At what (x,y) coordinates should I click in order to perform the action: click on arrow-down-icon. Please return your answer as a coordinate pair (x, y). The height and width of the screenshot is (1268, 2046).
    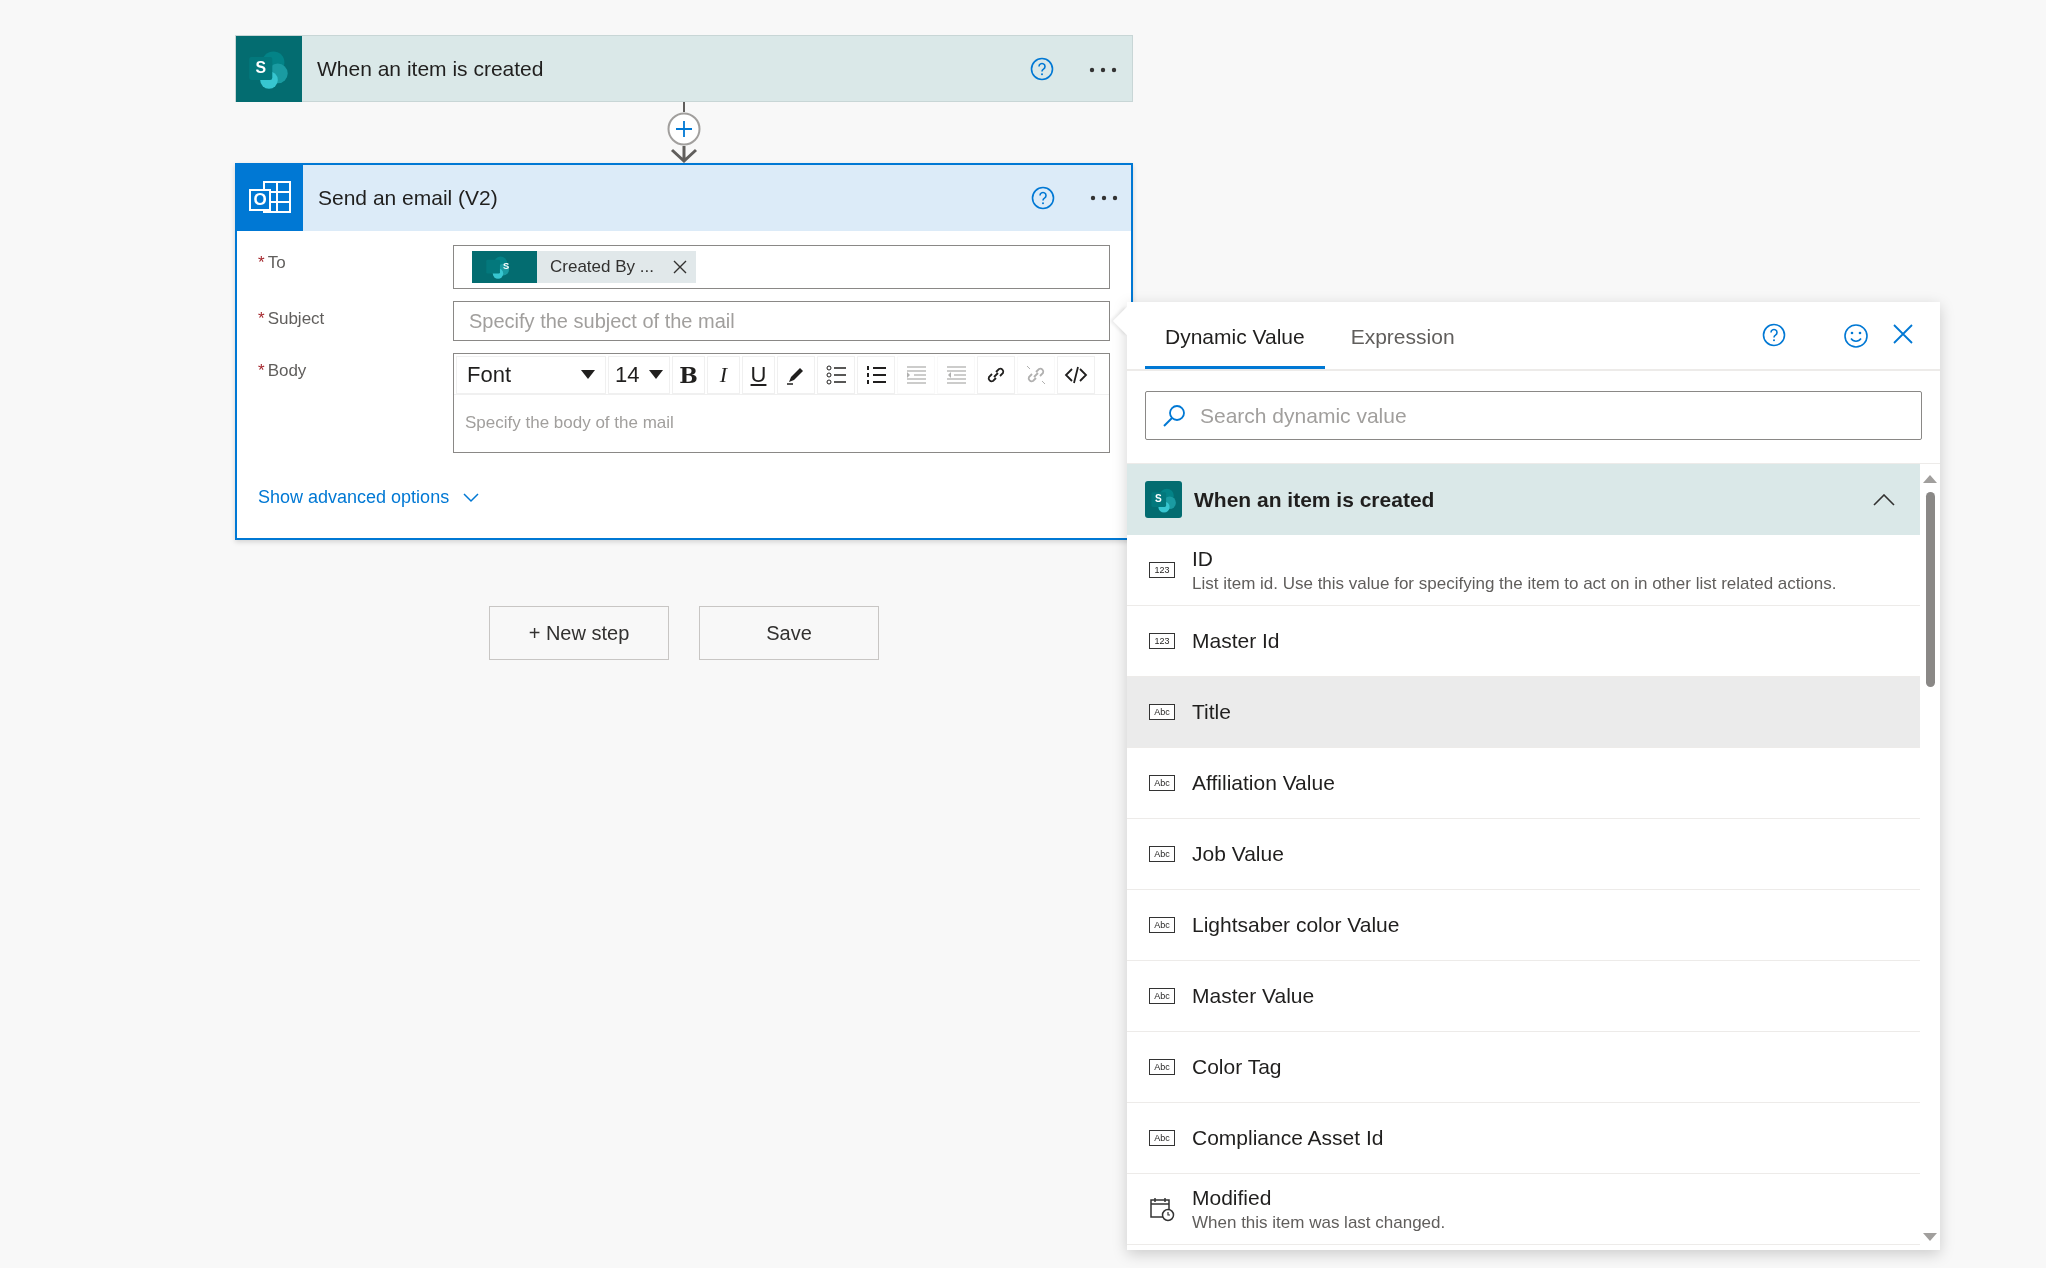
    Looking at the image, I should click on (684, 154).